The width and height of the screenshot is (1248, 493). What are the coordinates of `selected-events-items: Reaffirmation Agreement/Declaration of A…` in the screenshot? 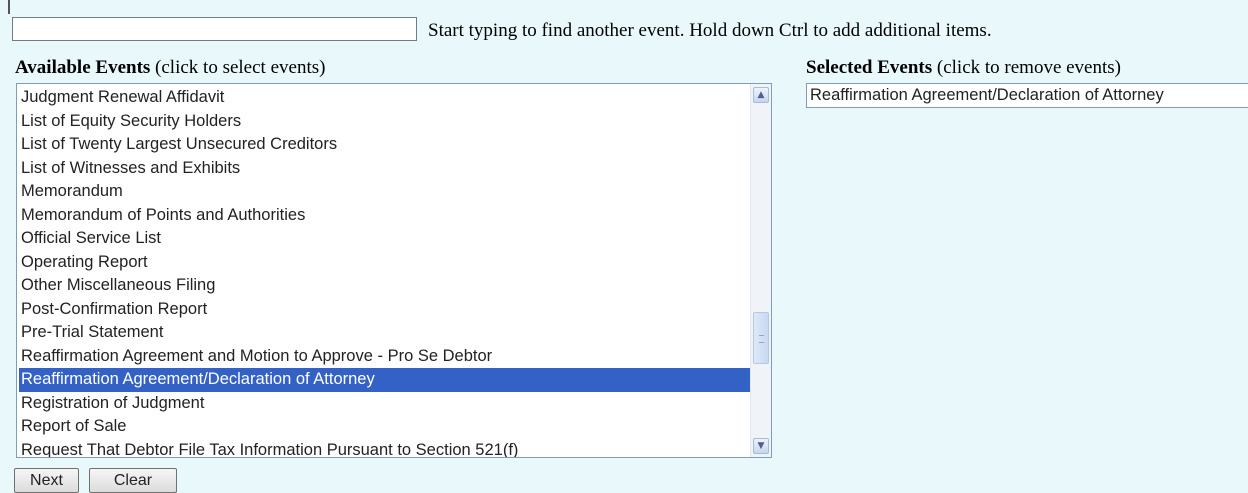 It's located at (1027, 95).